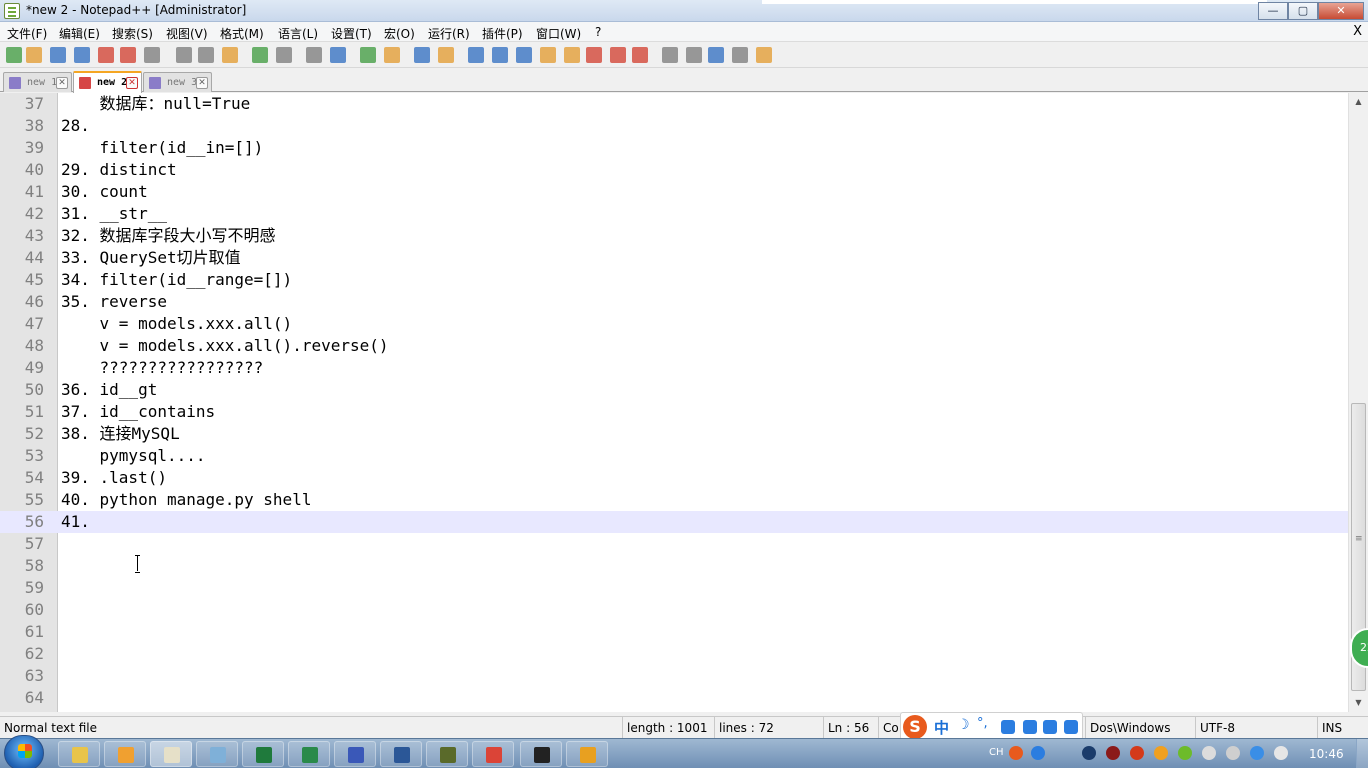 This screenshot has width=1368, height=768. Describe the element at coordinates (476, 55) in the screenshot. I see `word-wrap-icon` at that location.